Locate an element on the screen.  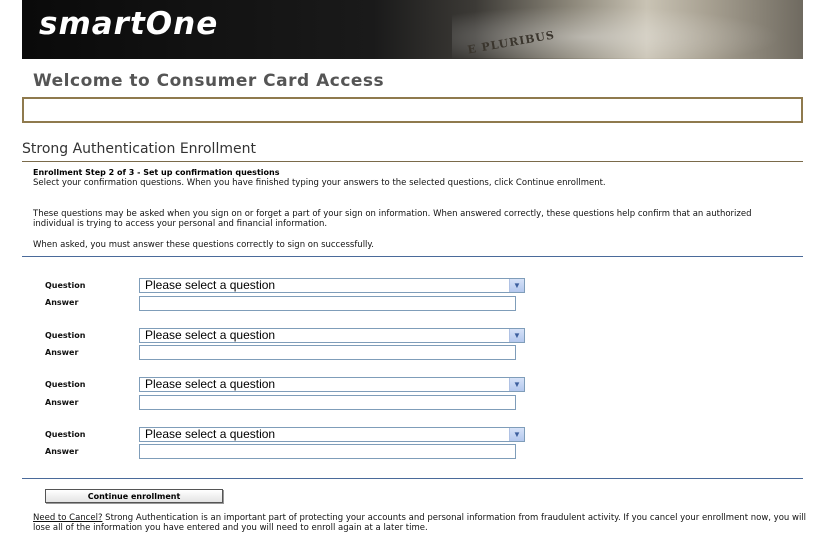
section-title: Strong Authentication Enrollment is located at coordinates (139, 149).